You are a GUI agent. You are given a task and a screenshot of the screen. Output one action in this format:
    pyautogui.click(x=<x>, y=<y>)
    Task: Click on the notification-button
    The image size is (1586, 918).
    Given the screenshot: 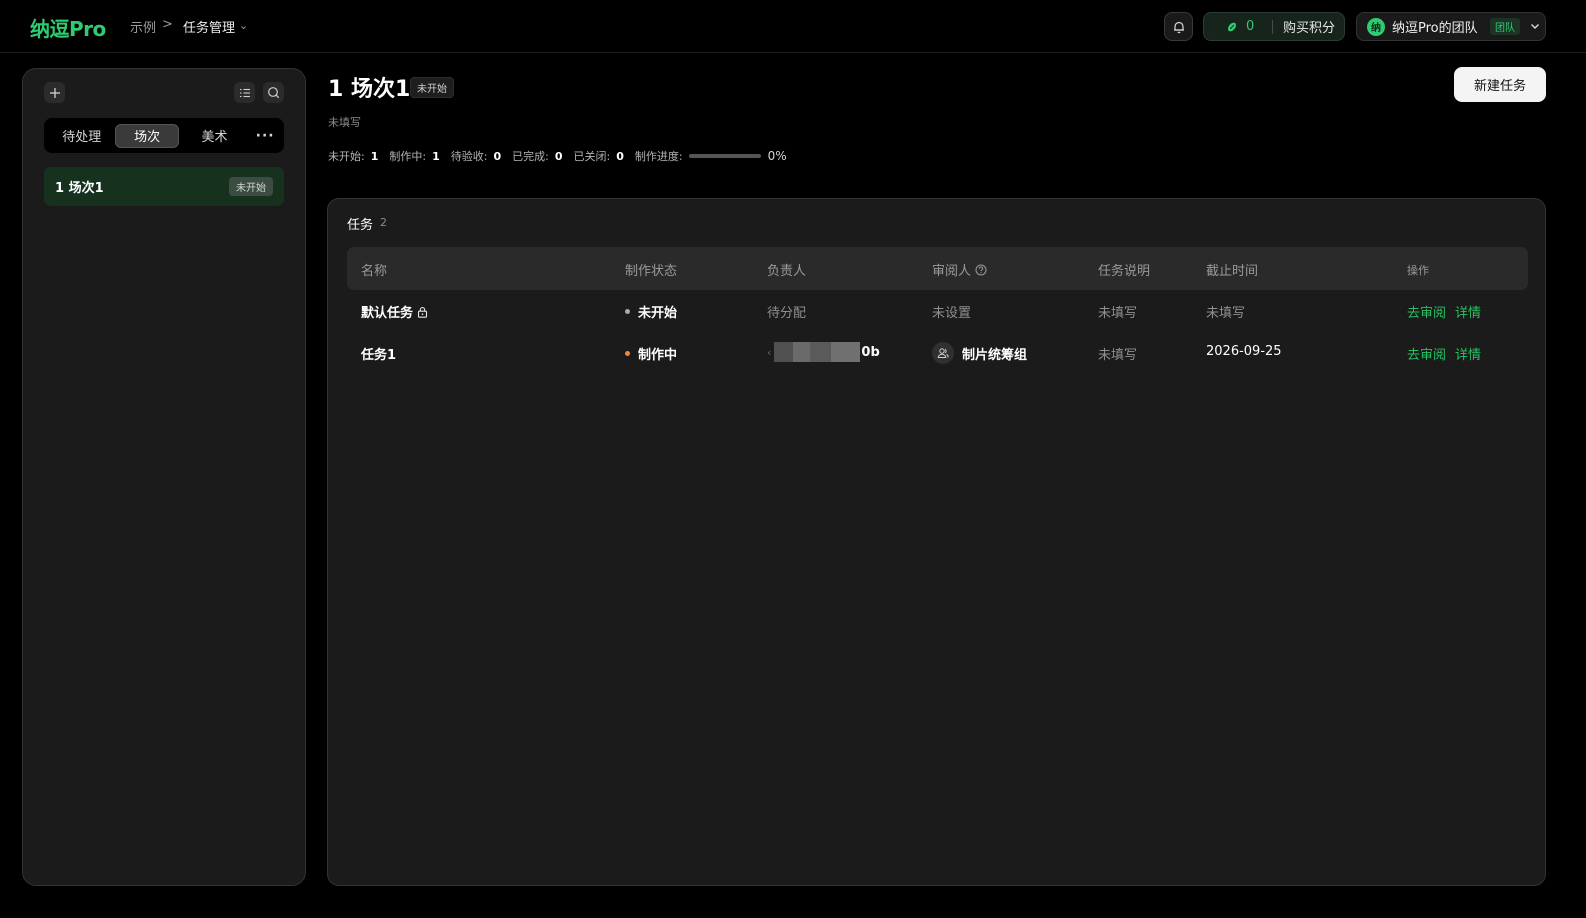 What is the action you would take?
    pyautogui.click(x=1178, y=26)
    